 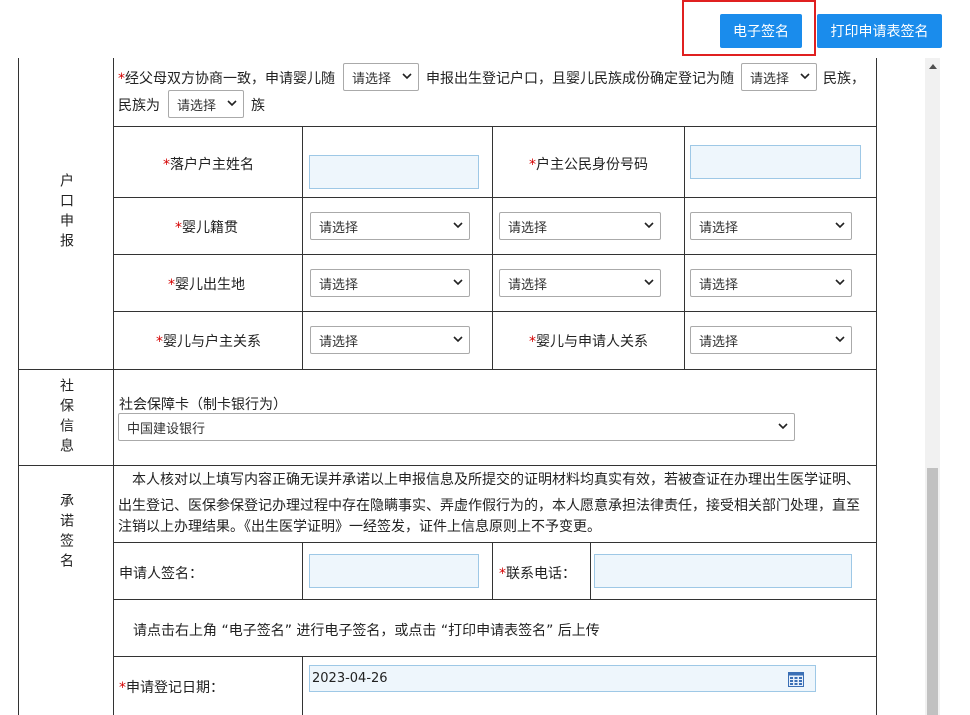 I want to click on relation-applicant-select: 请选择, so click(x=771, y=340).